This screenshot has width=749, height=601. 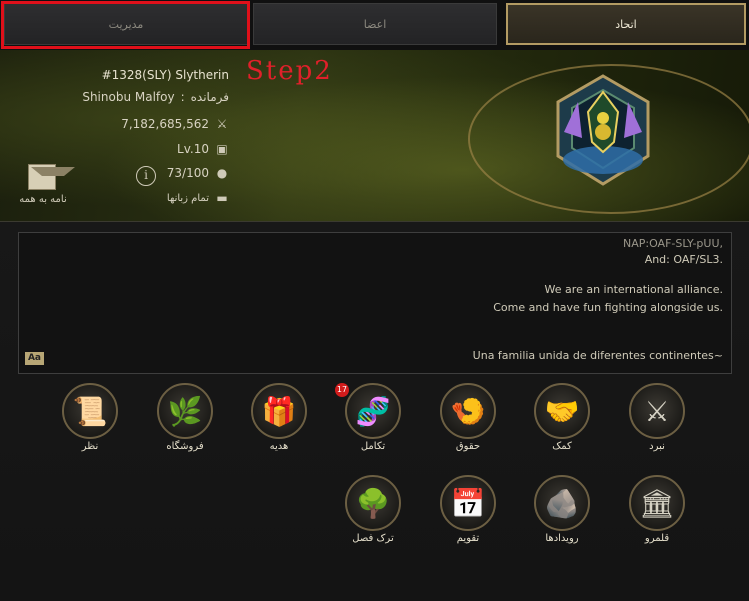 I want to click on power-row: 7,182,685,562 ⚔, so click(x=175, y=124).